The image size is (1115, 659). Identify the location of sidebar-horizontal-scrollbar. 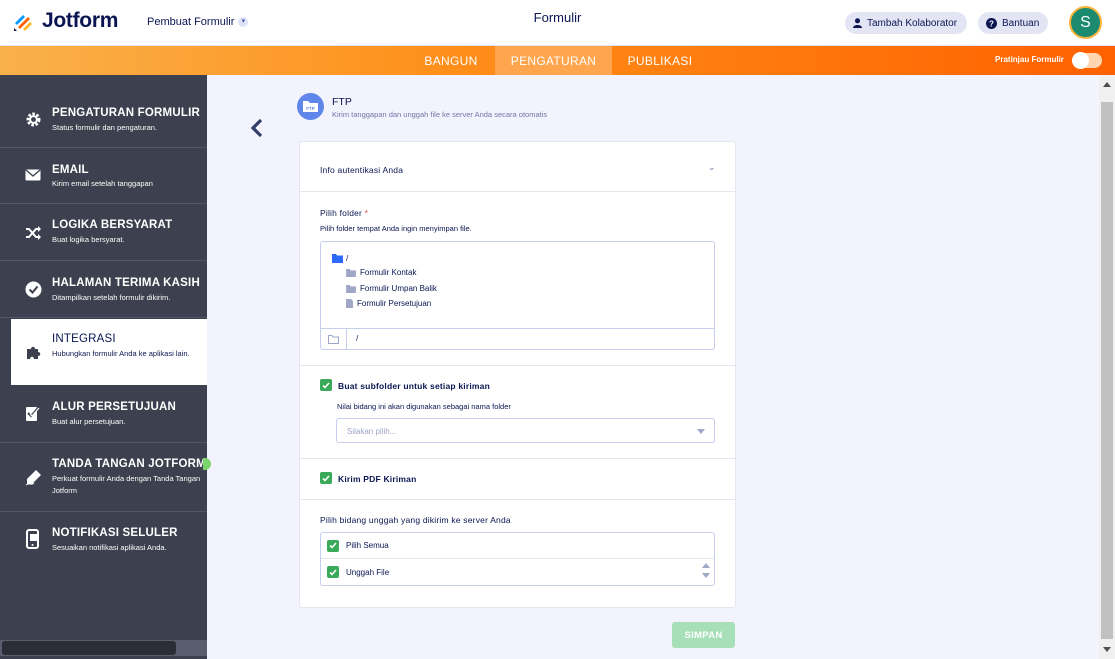
(103, 648).